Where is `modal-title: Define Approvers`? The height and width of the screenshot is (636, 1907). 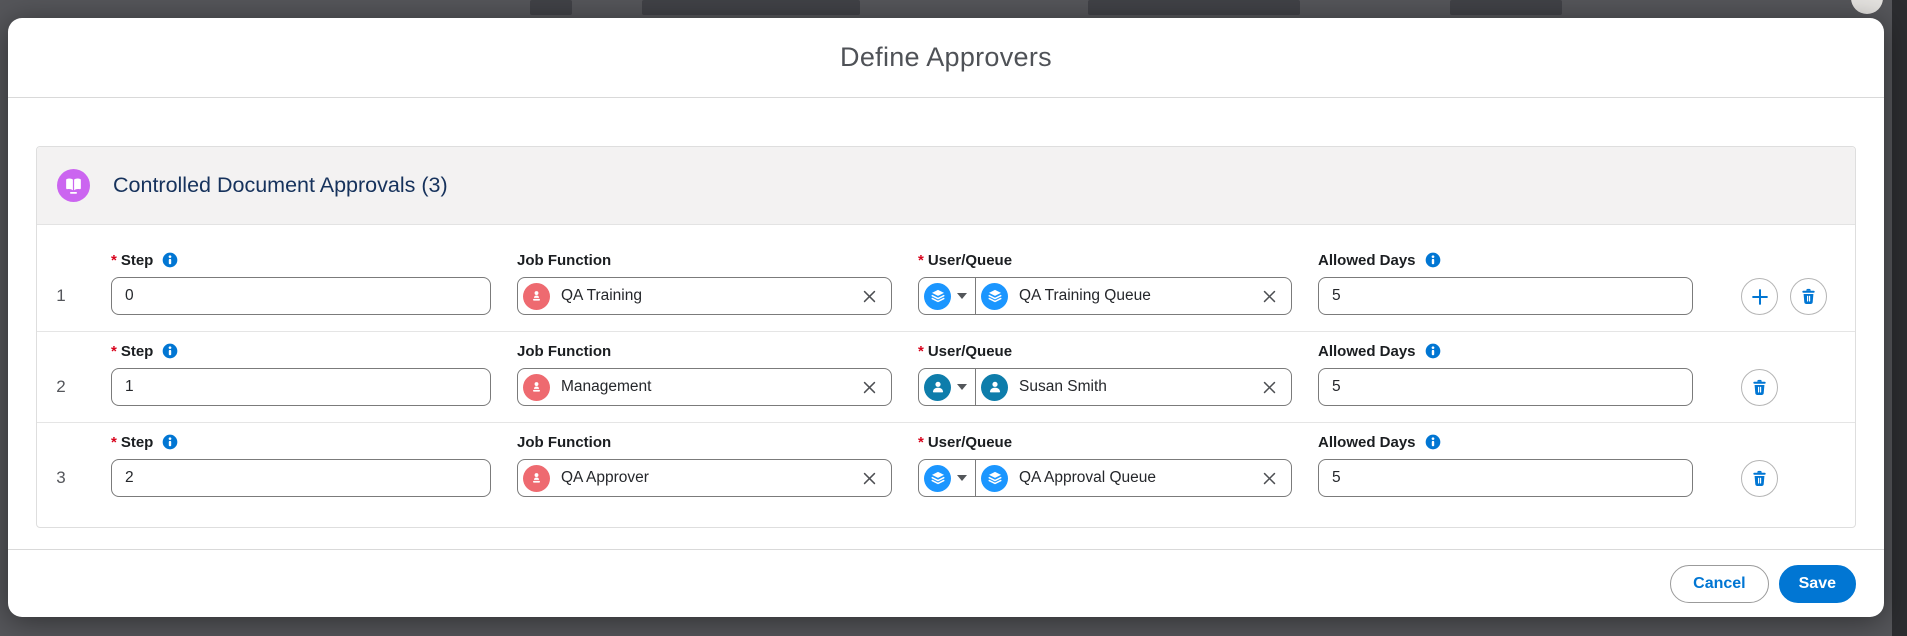
modal-title: Define Approvers is located at coordinates (946, 57).